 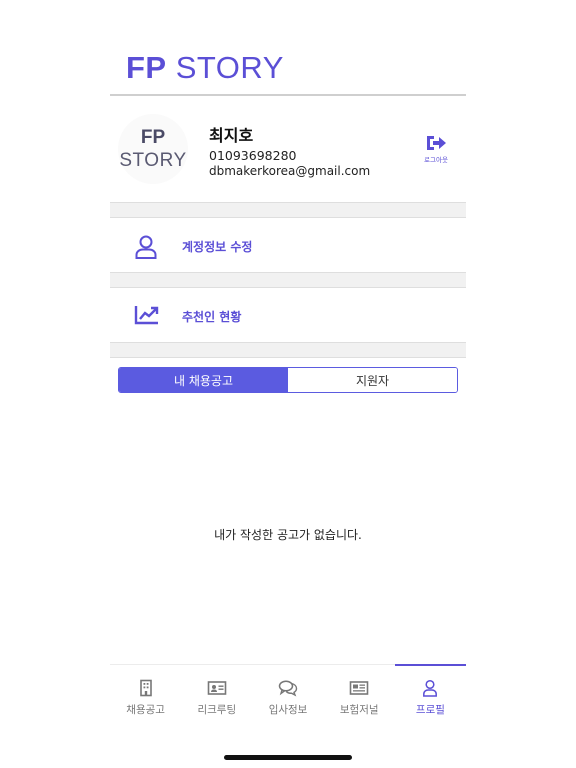 I want to click on profile-name: 최지호, so click(x=231, y=135).